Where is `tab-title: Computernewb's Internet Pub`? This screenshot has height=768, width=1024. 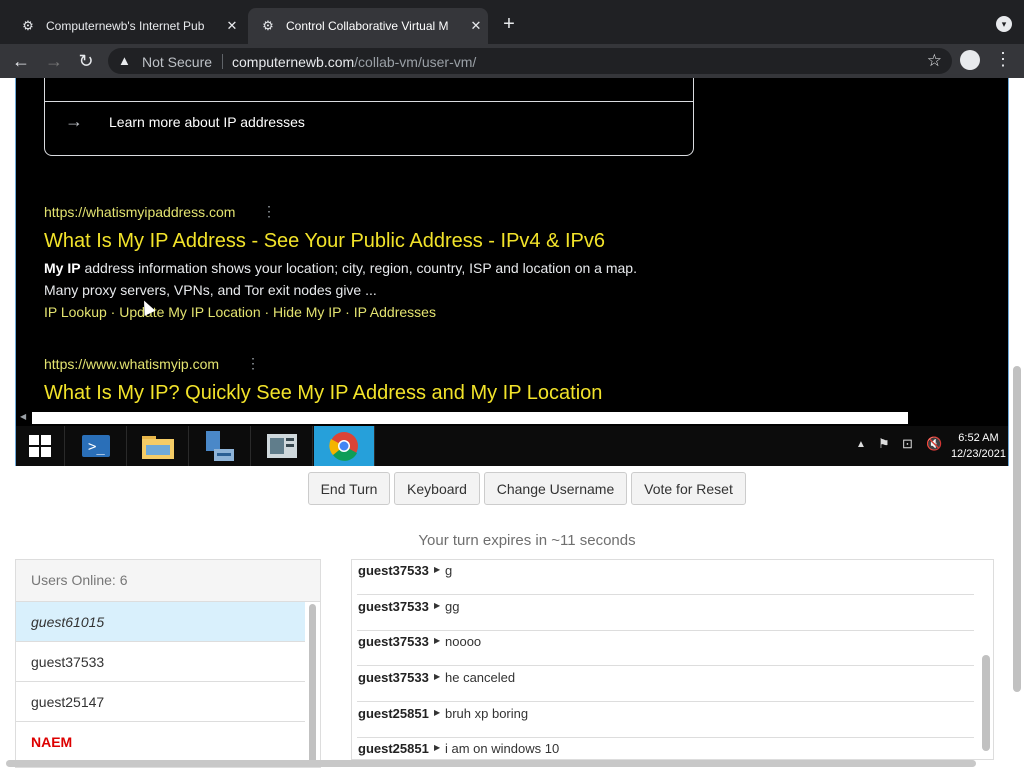 tab-title: Computernewb's Internet Pub is located at coordinates (125, 26).